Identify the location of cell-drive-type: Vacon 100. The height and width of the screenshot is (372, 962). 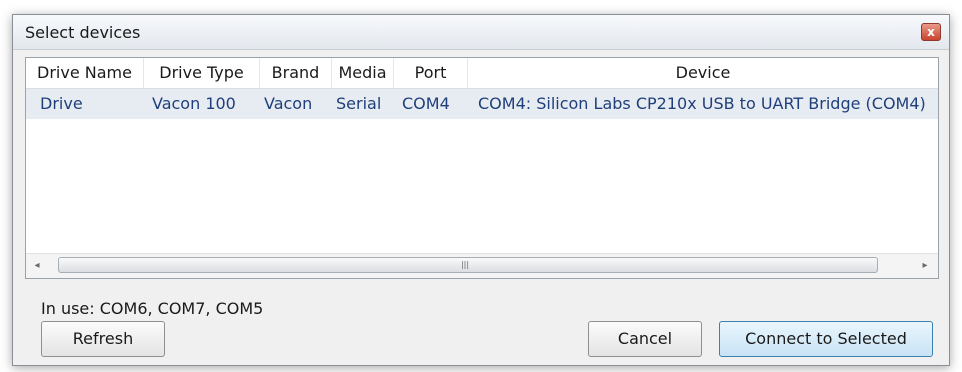
(194, 103).